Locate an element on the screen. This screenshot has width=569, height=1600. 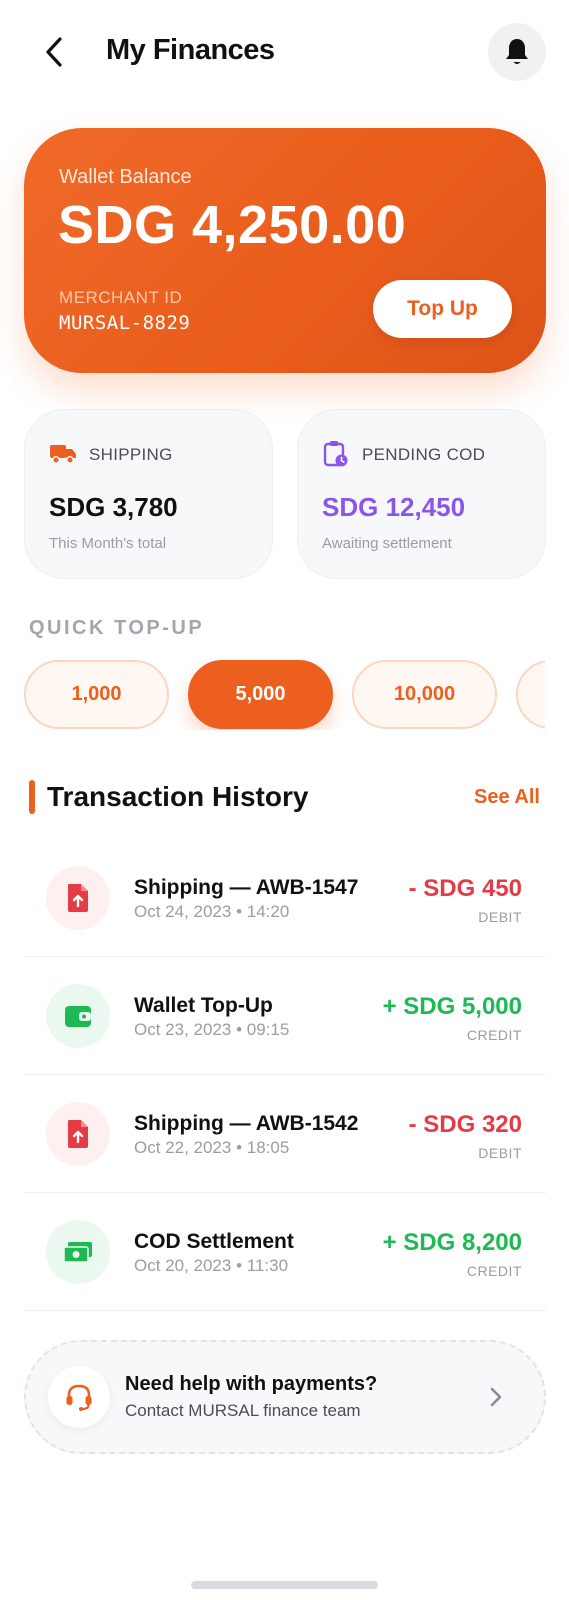
shipping-stat-subtitle: This Month's total is located at coordinates (108, 543).